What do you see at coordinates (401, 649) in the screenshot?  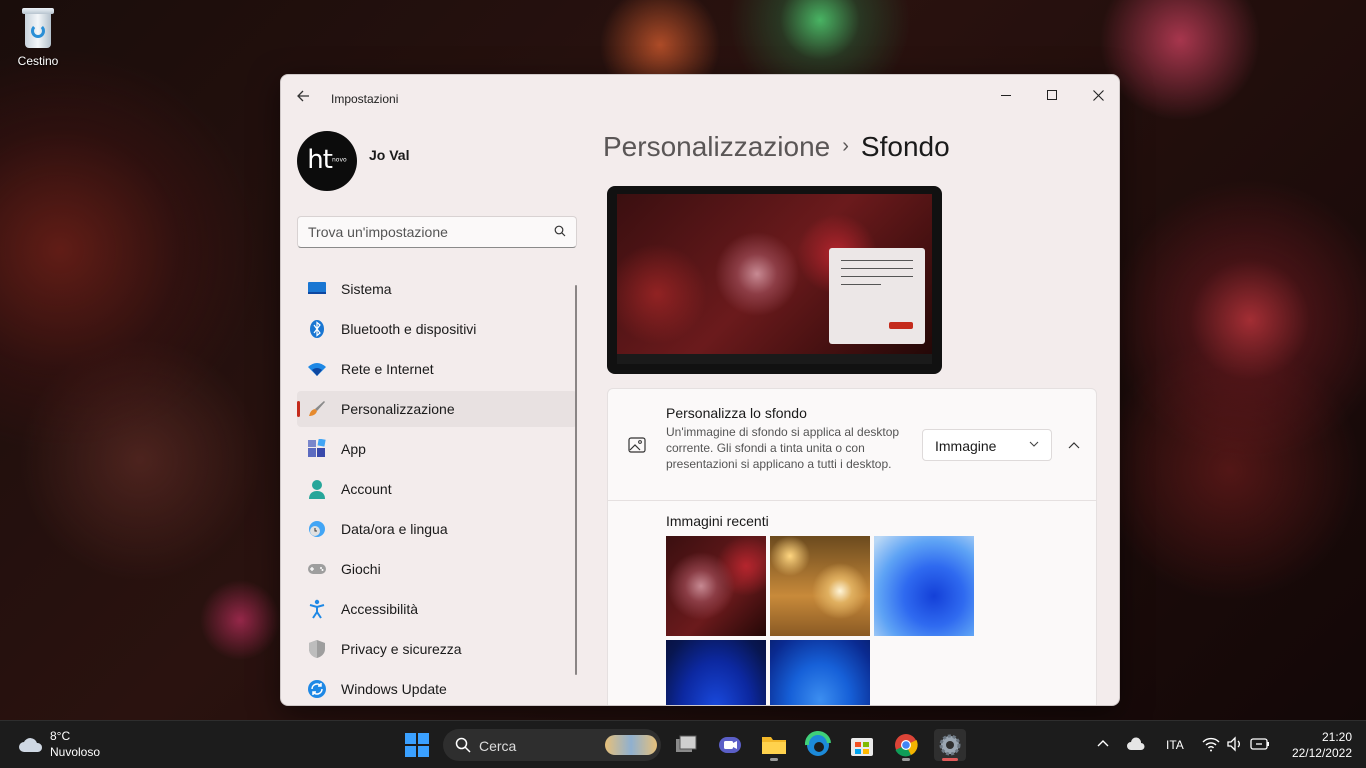 I see `sidebar-item-label: Privacy e sicurezza` at bounding box center [401, 649].